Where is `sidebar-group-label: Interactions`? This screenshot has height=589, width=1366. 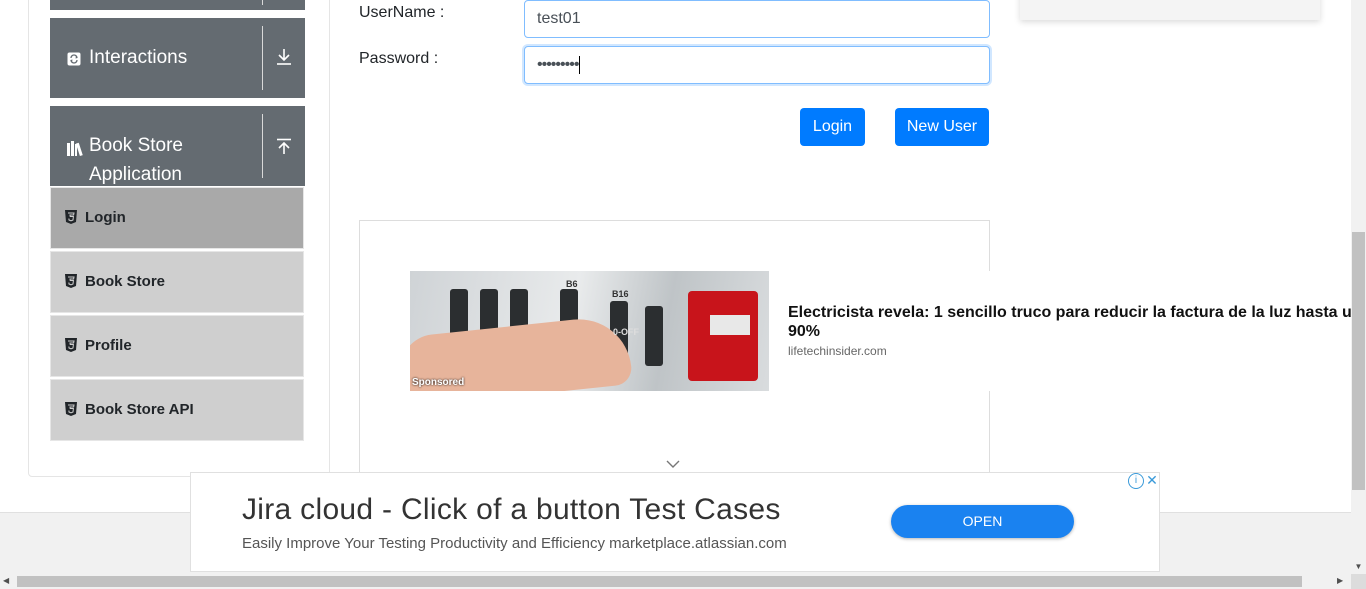
sidebar-group-label: Interactions is located at coordinates (138, 57).